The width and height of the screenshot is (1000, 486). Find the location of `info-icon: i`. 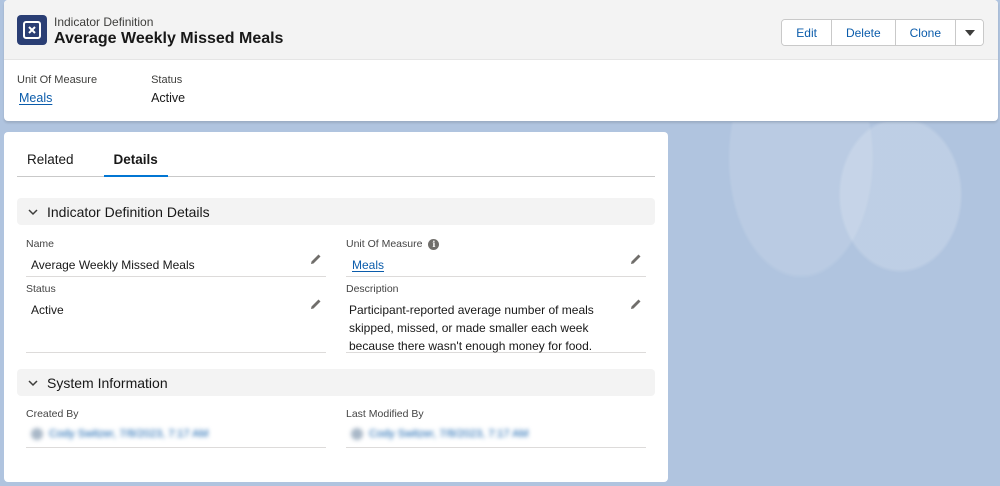

info-icon: i is located at coordinates (434, 244).